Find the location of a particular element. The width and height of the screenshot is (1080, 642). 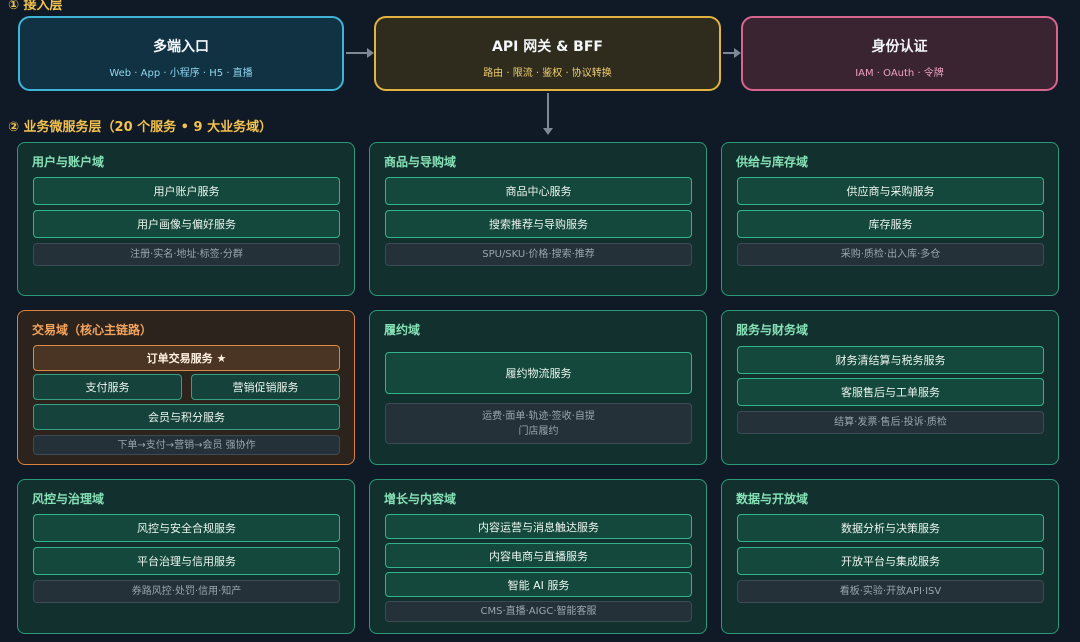

domain-note: SPU/SKU·价格·搜索·推荐 is located at coordinates (538, 254).